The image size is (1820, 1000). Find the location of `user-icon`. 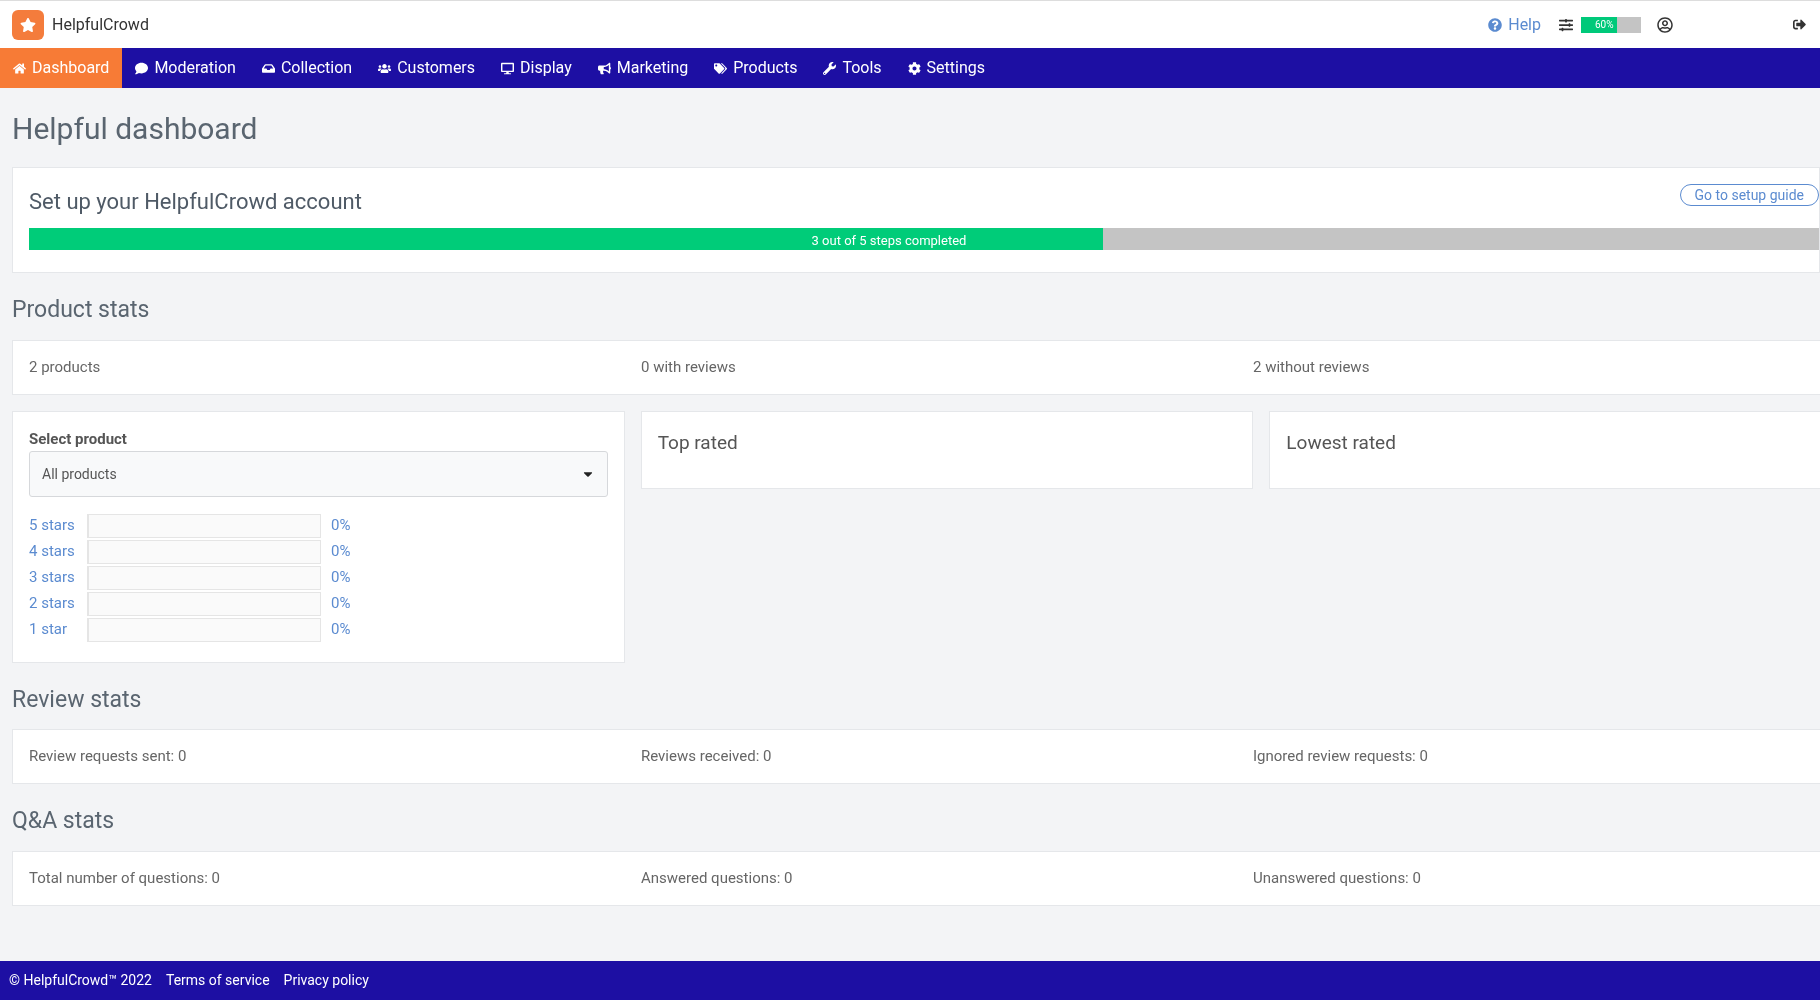

user-icon is located at coordinates (1665, 24).